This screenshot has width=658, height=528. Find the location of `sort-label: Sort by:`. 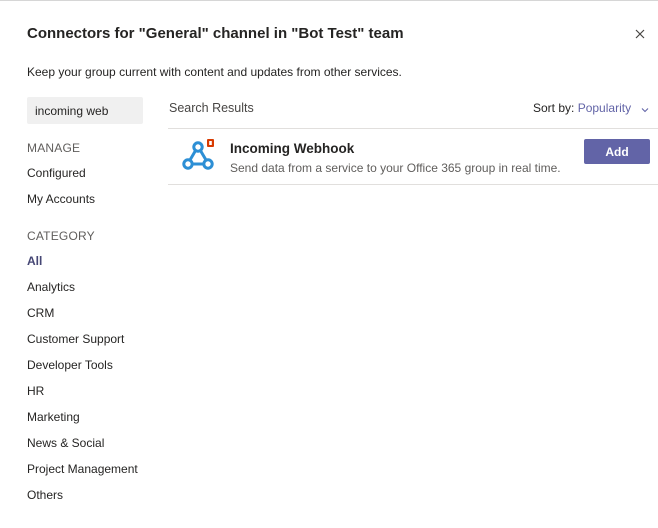

sort-label: Sort by: is located at coordinates (554, 108).